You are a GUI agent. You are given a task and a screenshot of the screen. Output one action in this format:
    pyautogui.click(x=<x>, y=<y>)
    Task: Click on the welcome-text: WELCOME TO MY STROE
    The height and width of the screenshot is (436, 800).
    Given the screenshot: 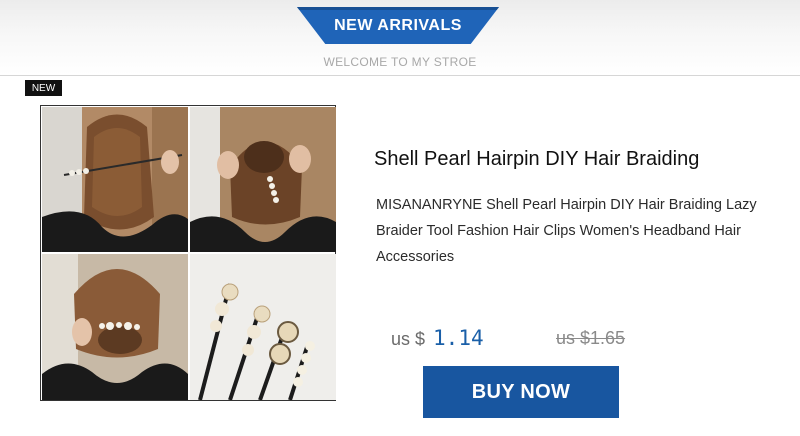 What is the action you would take?
    pyautogui.click(x=400, y=62)
    